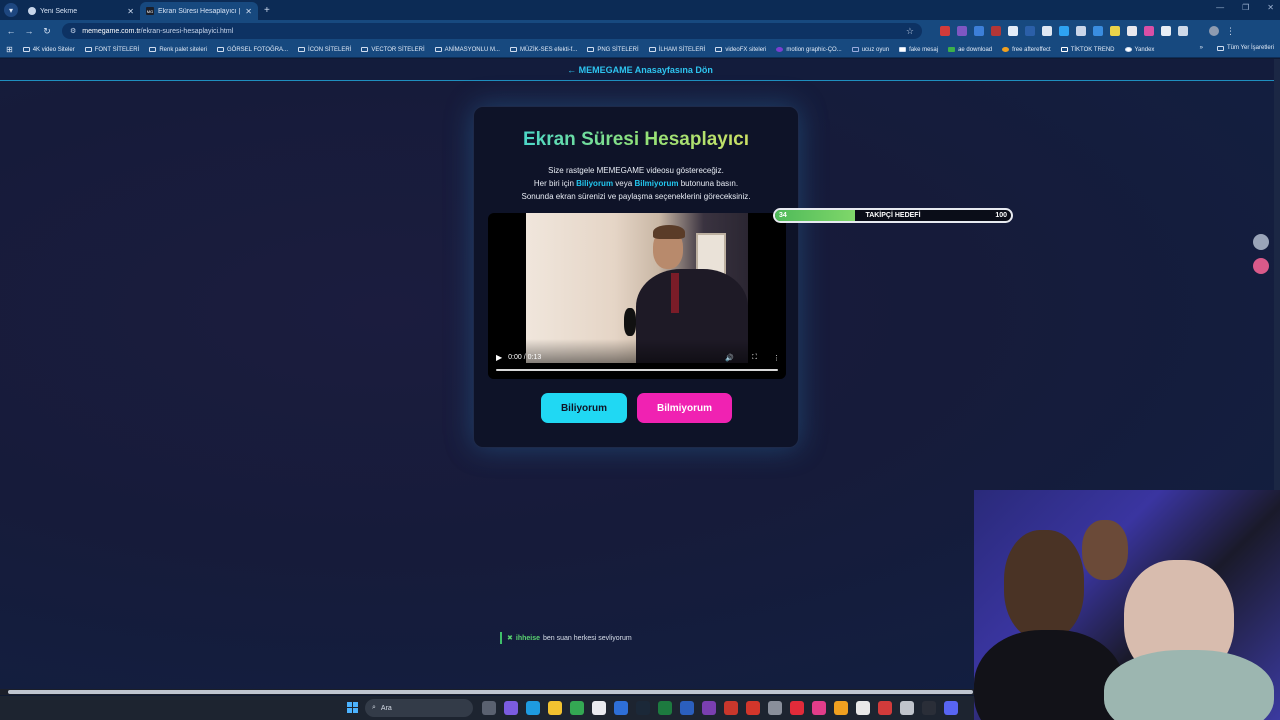 The height and width of the screenshot is (720, 1280). What do you see at coordinates (1087, 50) in the screenshot?
I see `bookmark-item: TİKTOK TREND` at bounding box center [1087, 50].